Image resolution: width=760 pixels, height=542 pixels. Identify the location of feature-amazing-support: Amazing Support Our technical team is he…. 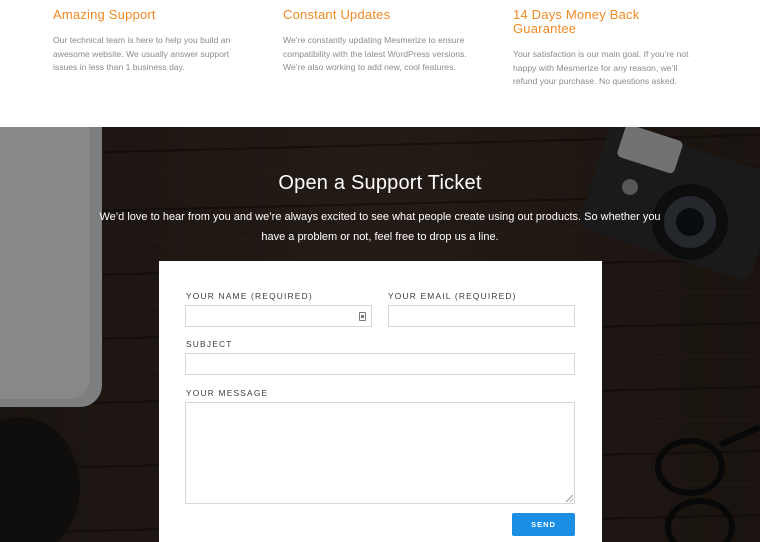
(148, 41).